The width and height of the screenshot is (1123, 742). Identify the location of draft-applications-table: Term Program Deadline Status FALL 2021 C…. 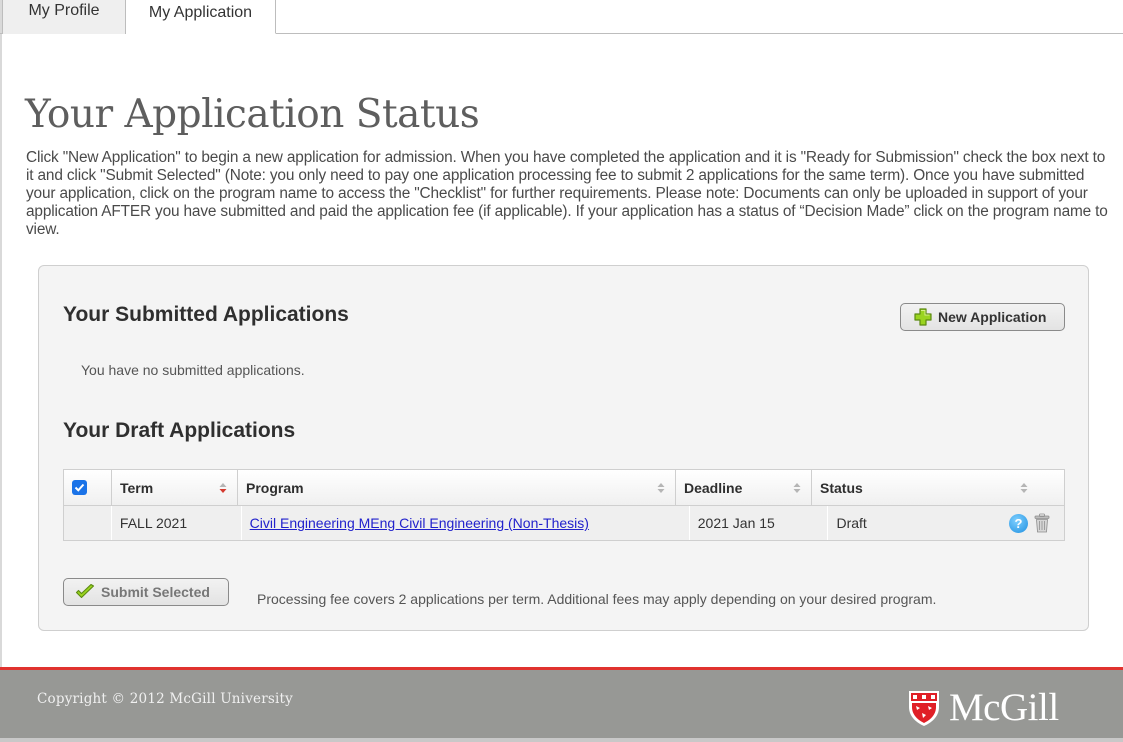
(564, 505).